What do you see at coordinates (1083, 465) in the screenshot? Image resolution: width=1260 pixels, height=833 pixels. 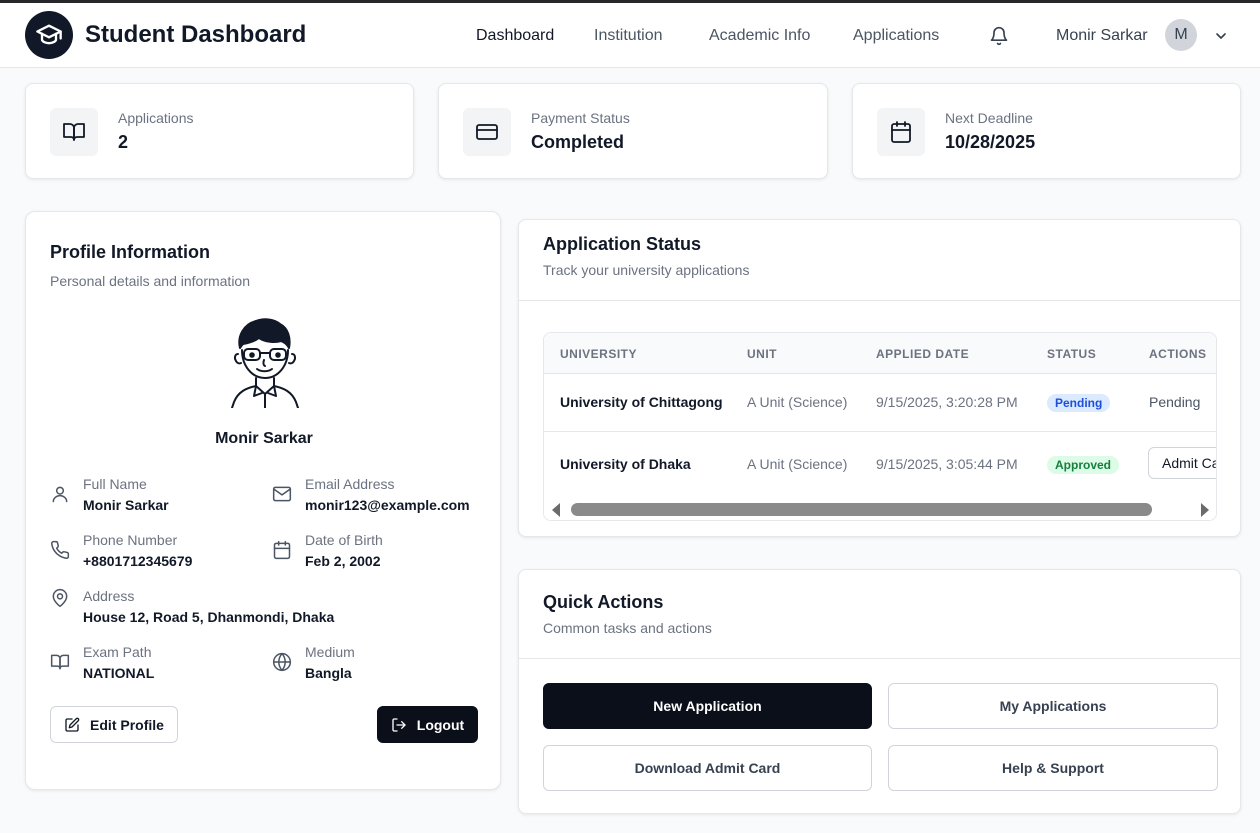 I see `status-badge: Approved` at bounding box center [1083, 465].